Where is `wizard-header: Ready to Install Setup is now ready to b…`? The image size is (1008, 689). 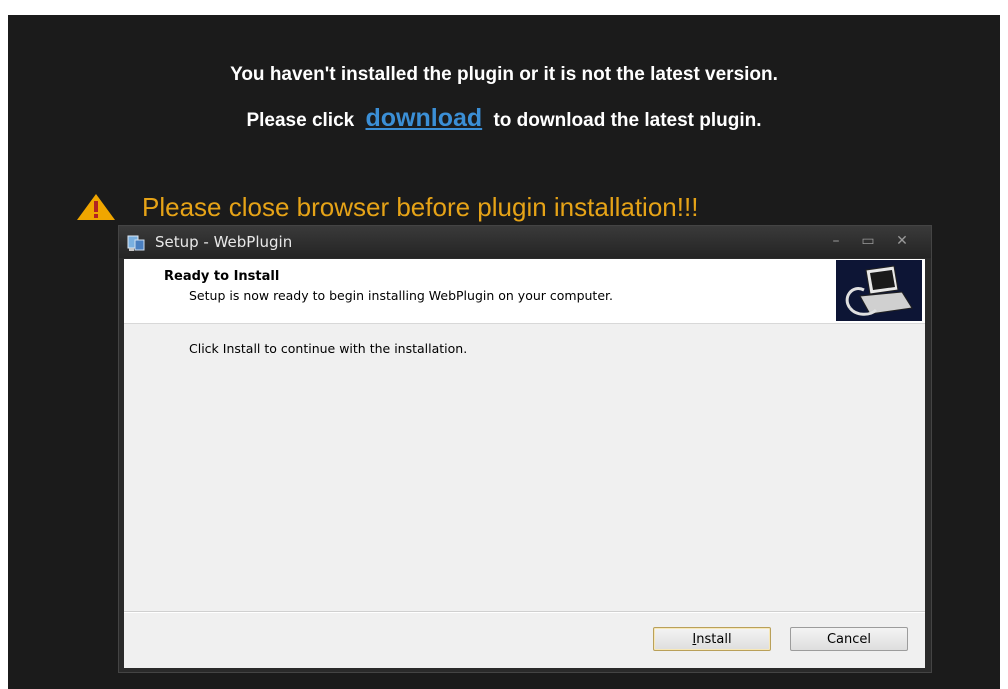 wizard-header: Ready to Install Setup is now ready to b… is located at coordinates (524, 291).